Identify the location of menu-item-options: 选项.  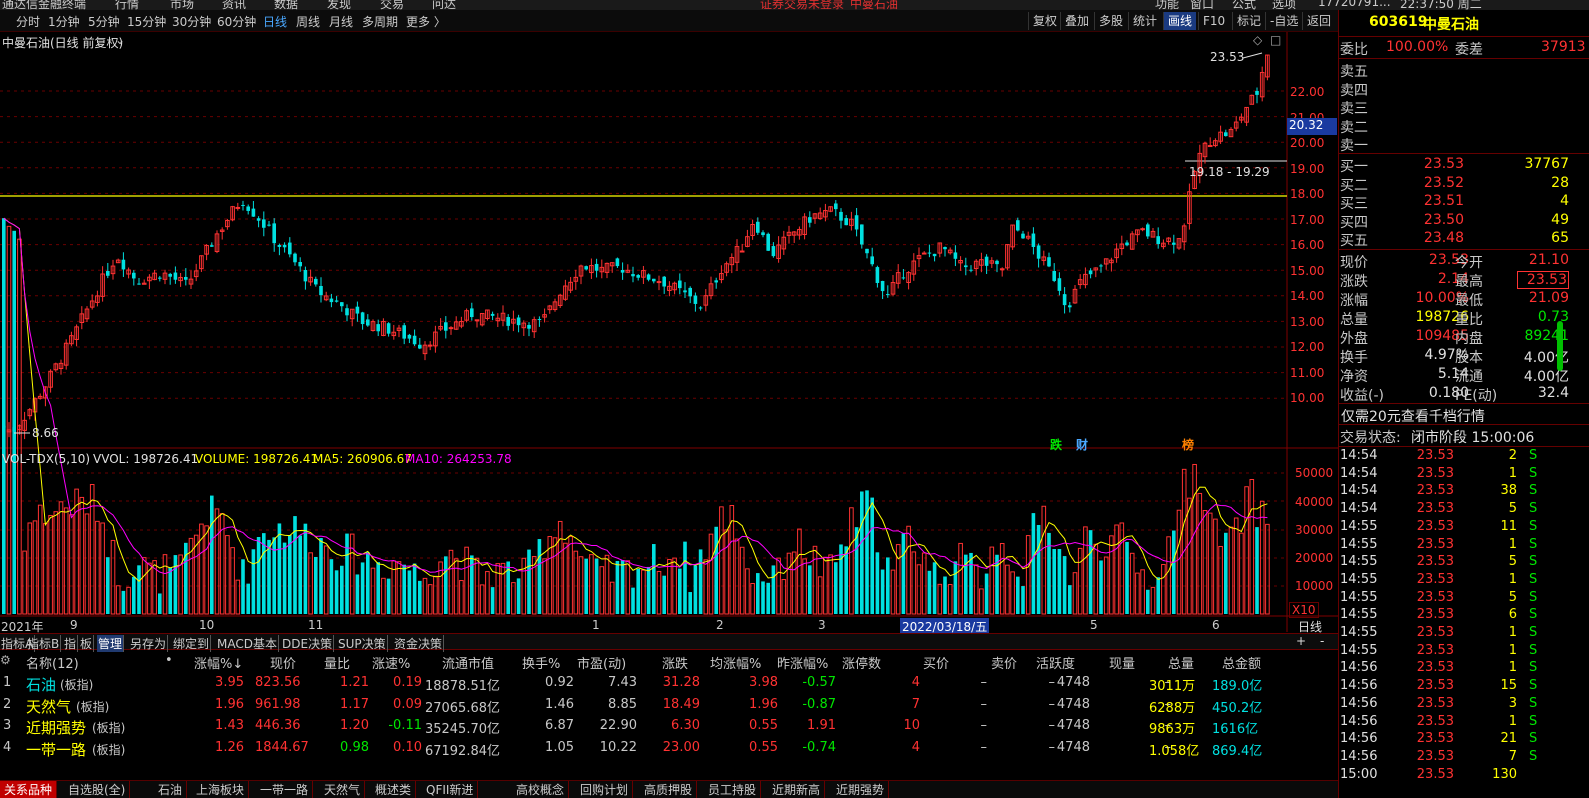
(1284, 5).